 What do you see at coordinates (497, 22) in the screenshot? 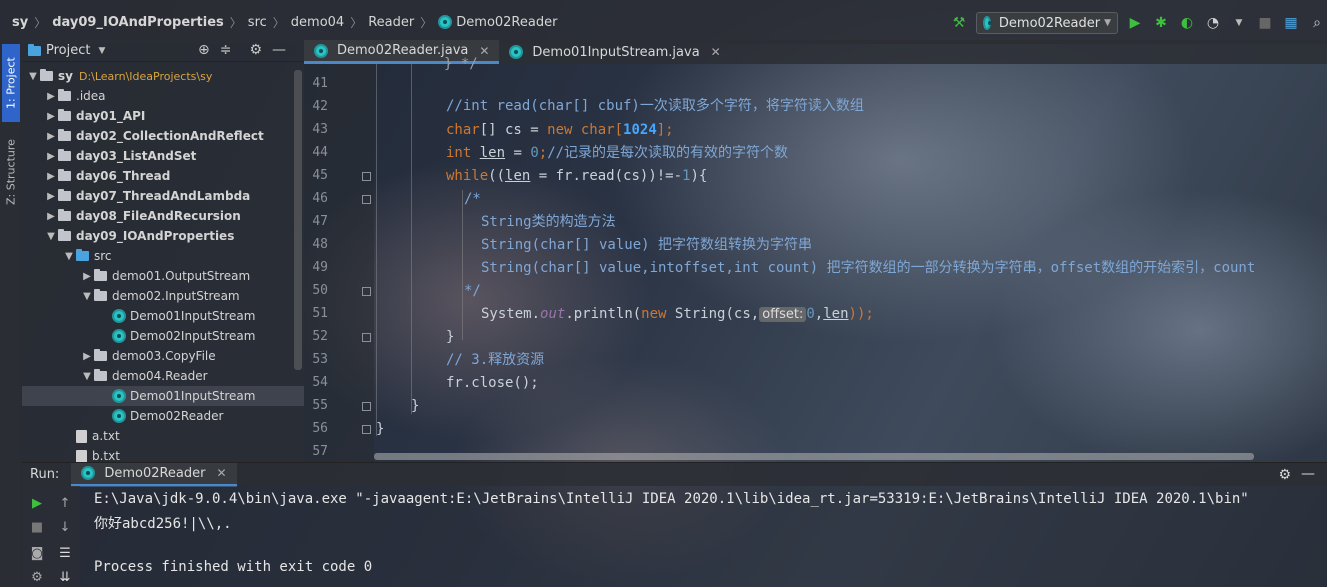
I see `breadcrumb-class: Demo02Reader` at bounding box center [497, 22].